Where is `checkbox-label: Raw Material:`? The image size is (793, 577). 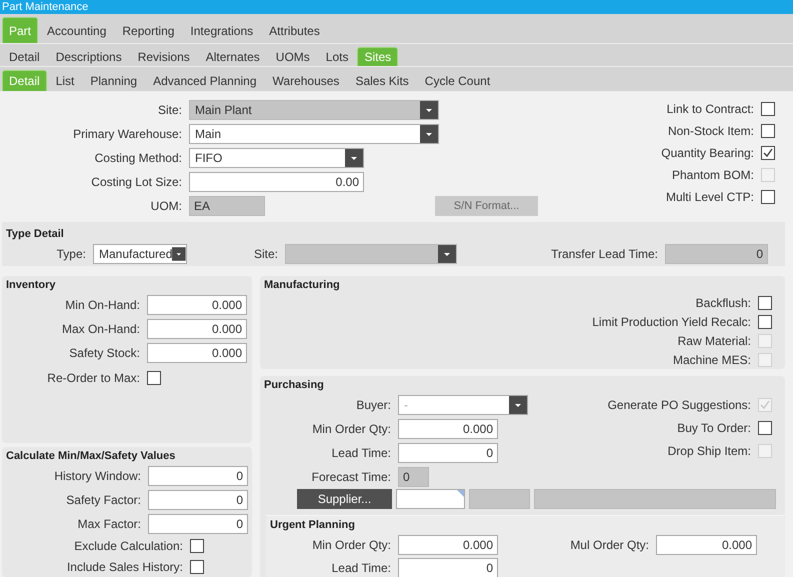 checkbox-label: Raw Material: is located at coordinates (714, 341).